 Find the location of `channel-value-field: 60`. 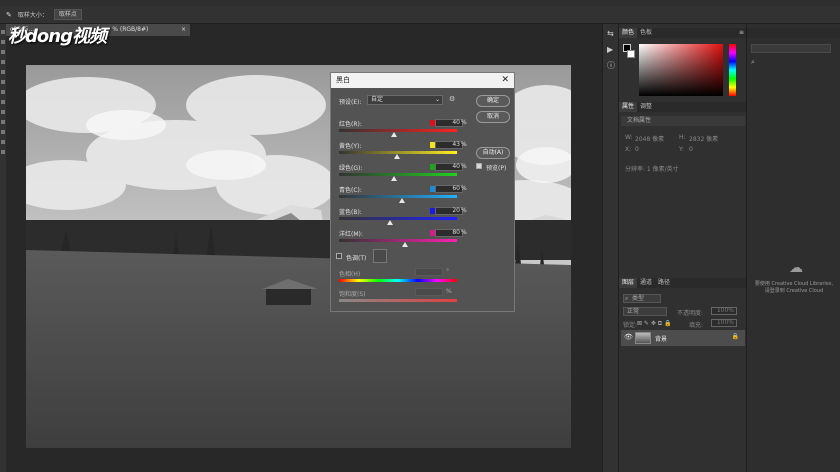

channel-value-field: 60 is located at coordinates (449, 189).